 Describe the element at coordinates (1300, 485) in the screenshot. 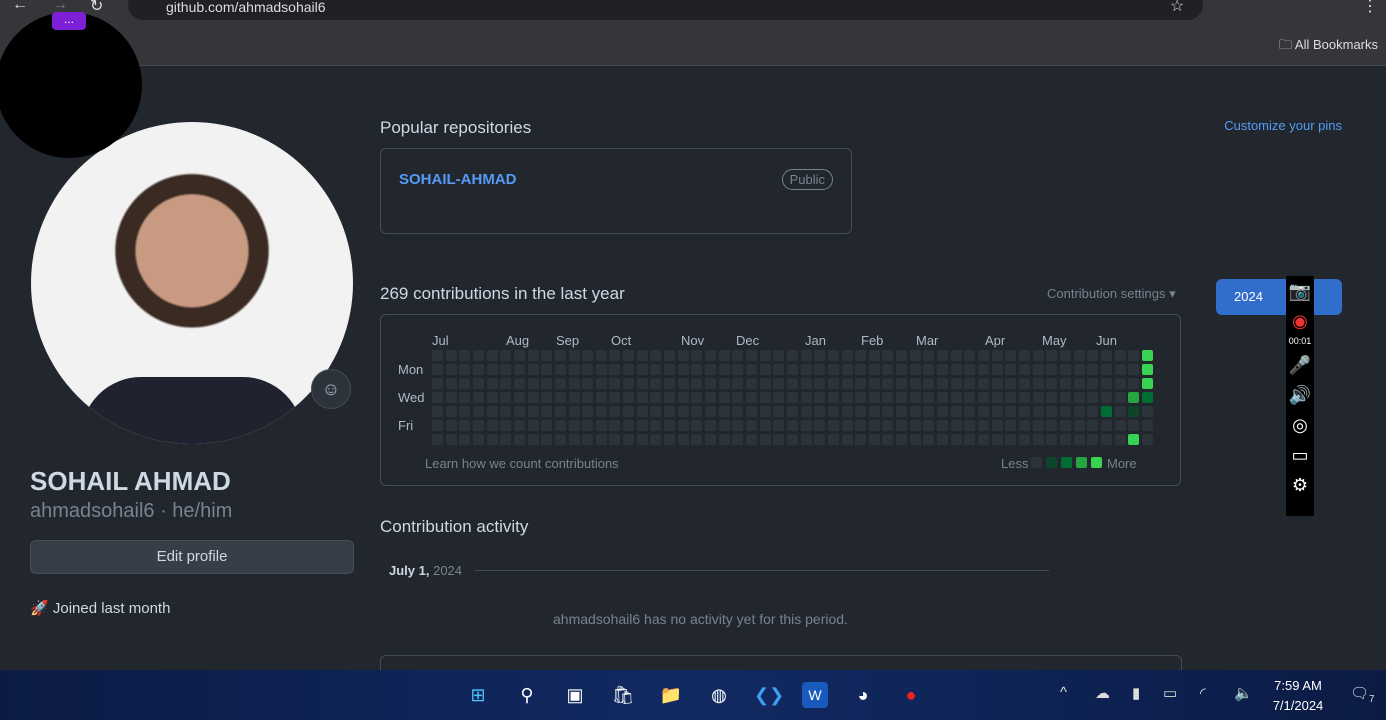

I see `gear-icon: ⚙` at that location.